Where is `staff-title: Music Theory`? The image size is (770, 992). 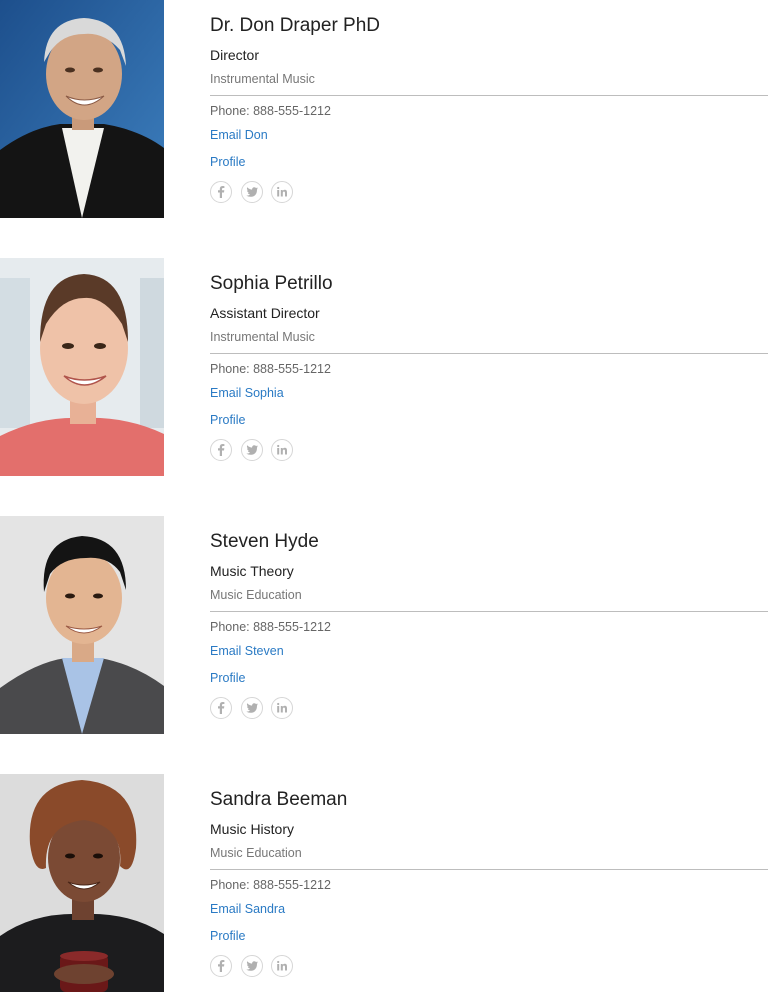 staff-title: Music Theory is located at coordinates (252, 571).